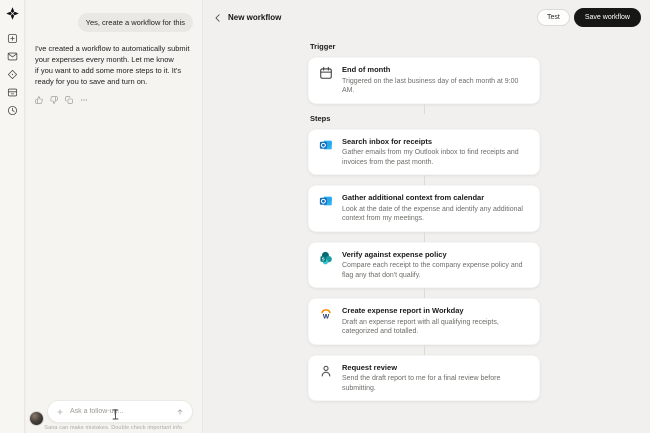  What do you see at coordinates (12, 110) in the screenshot?
I see `history-icon` at bounding box center [12, 110].